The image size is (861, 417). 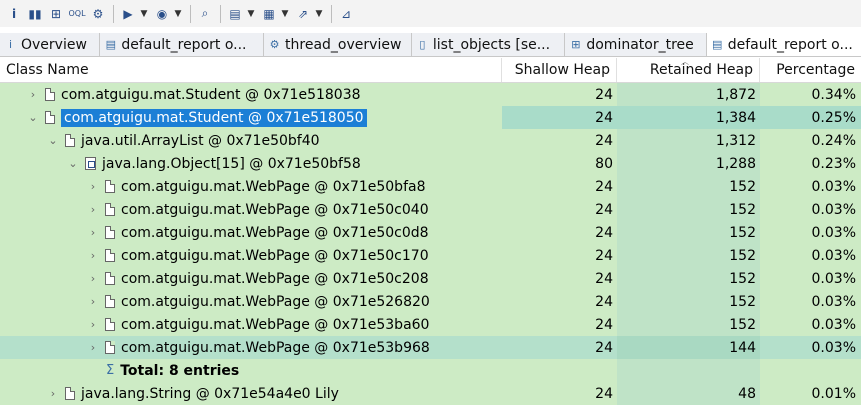 What do you see at coordinates (833, 94) in the screenshot?
I see `percentage: 0.34%` at bounding box center [833, 94].